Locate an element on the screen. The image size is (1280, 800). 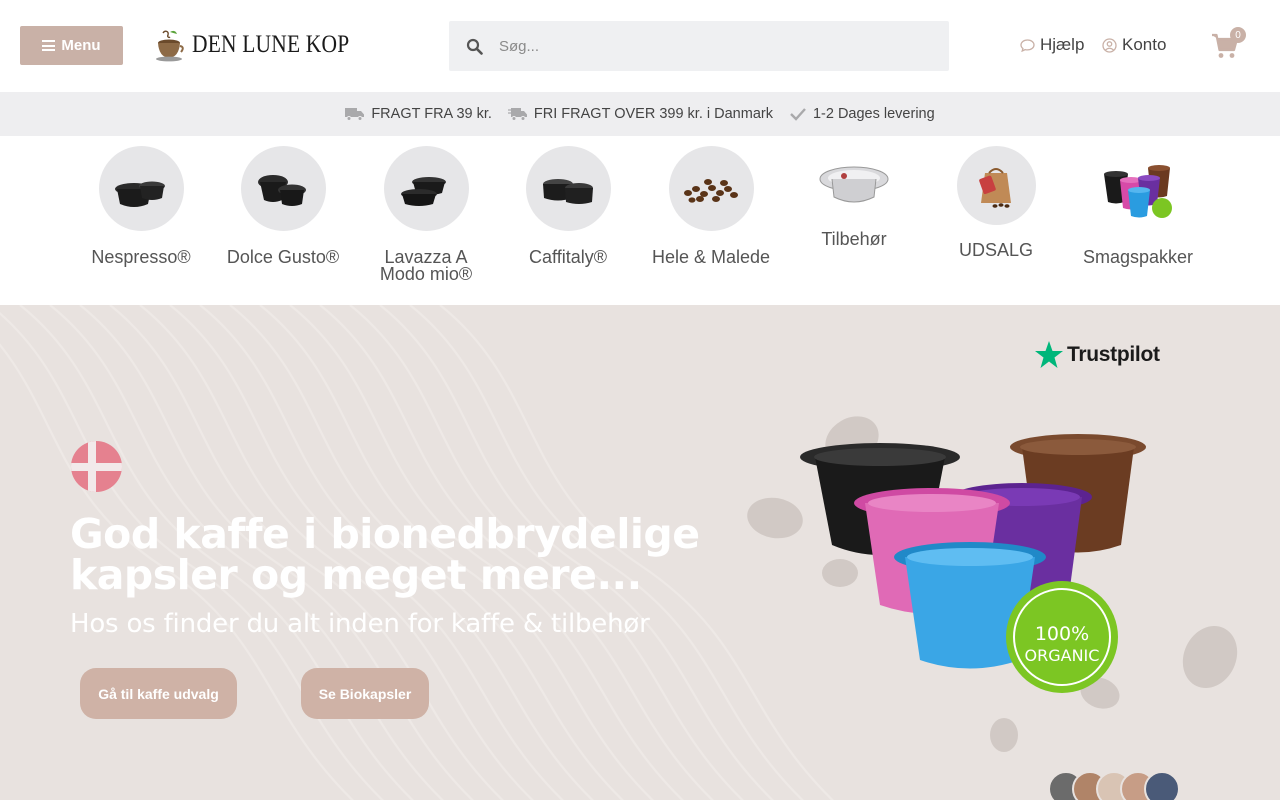
danish-flag-icon is located at coordinates (96, 466).